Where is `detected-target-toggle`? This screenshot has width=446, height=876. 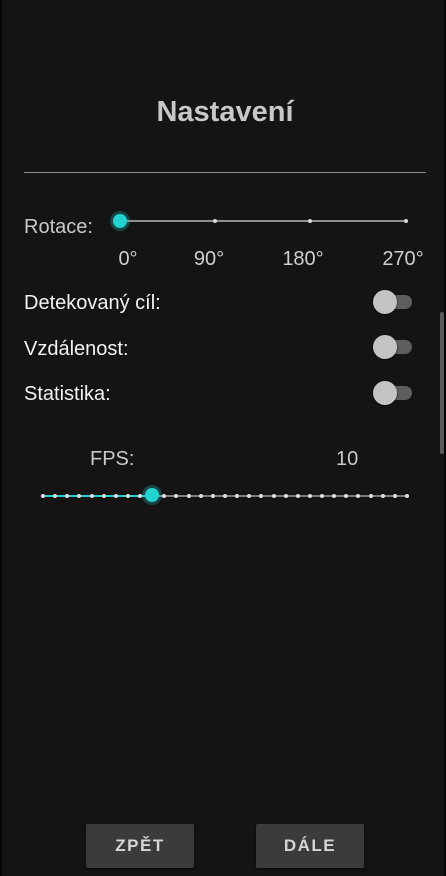 detected-target-toggle is located at coordinates (393, 302).